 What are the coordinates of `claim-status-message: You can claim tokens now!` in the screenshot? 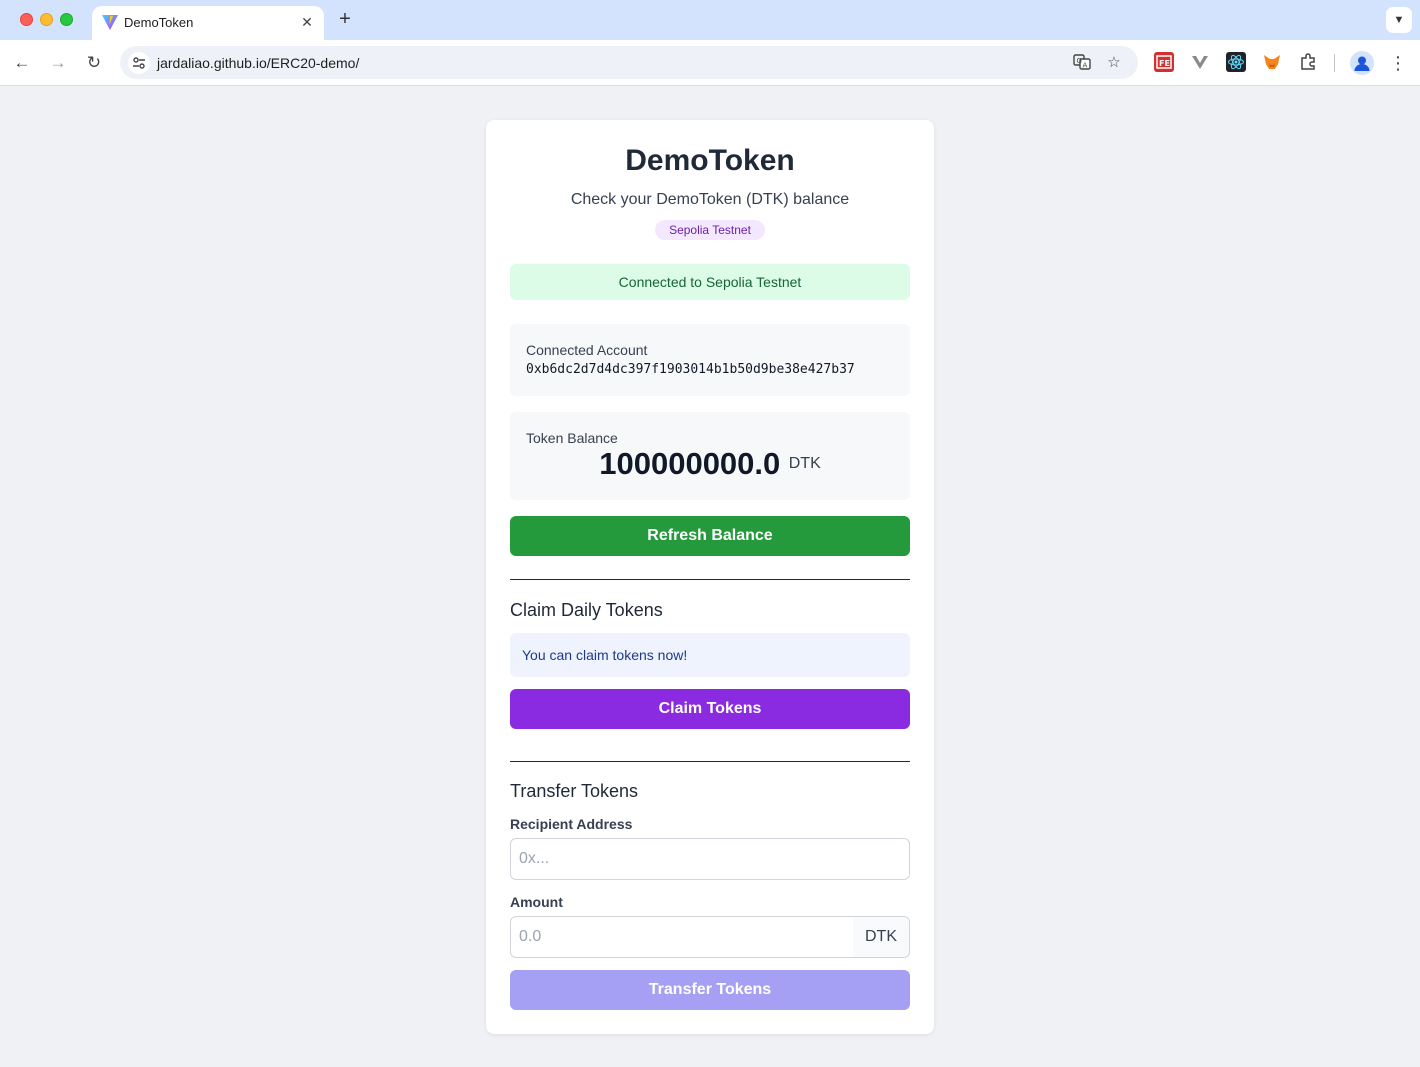 It's located at (710, 655).